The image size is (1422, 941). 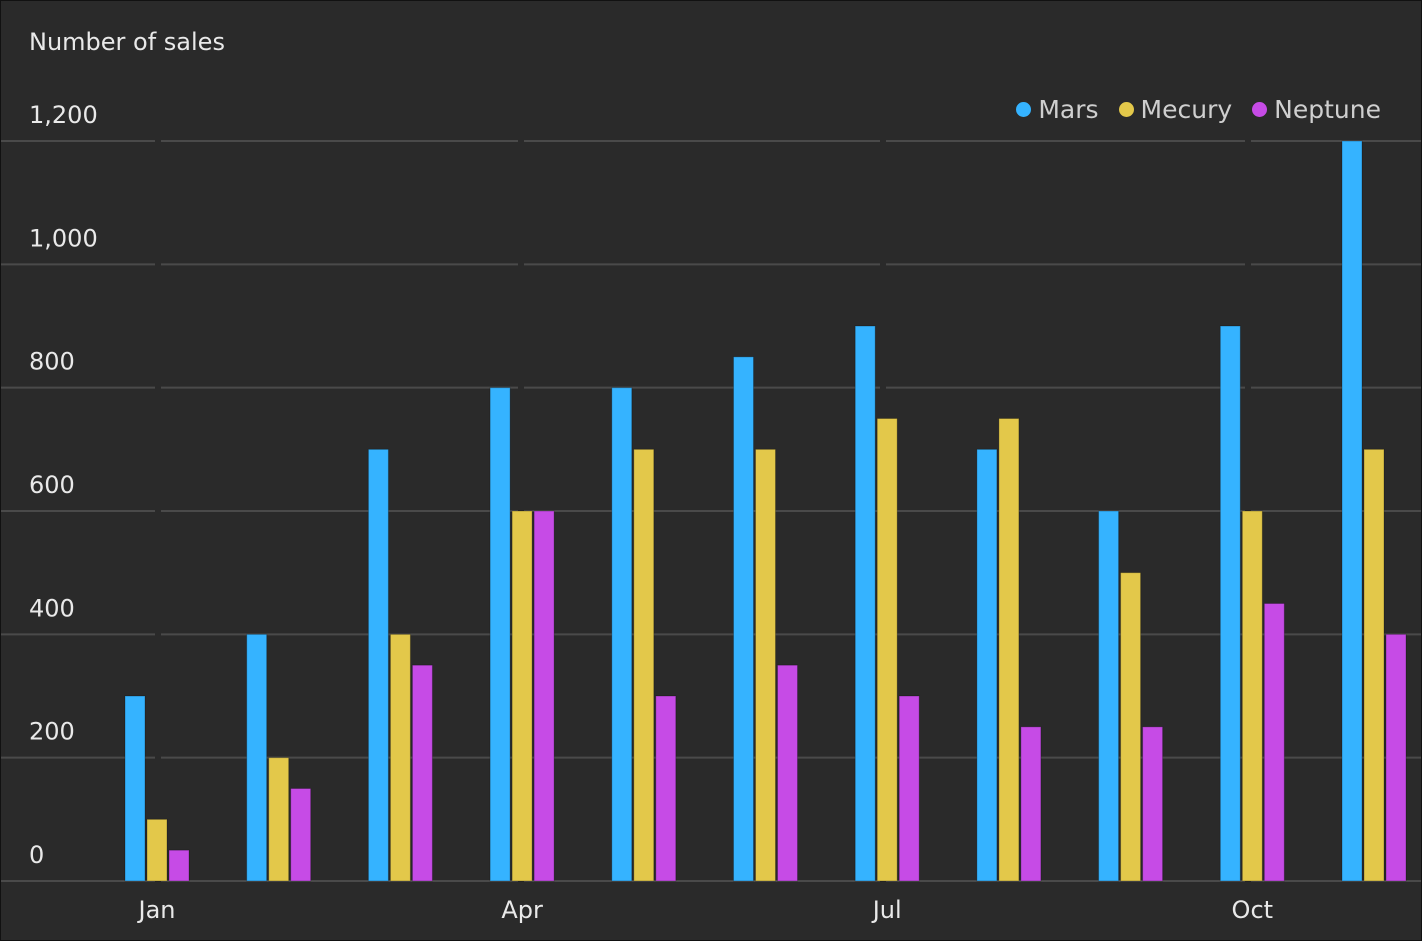 I want to click on y-tick-label: 1,000, so click(x=63, y=238).